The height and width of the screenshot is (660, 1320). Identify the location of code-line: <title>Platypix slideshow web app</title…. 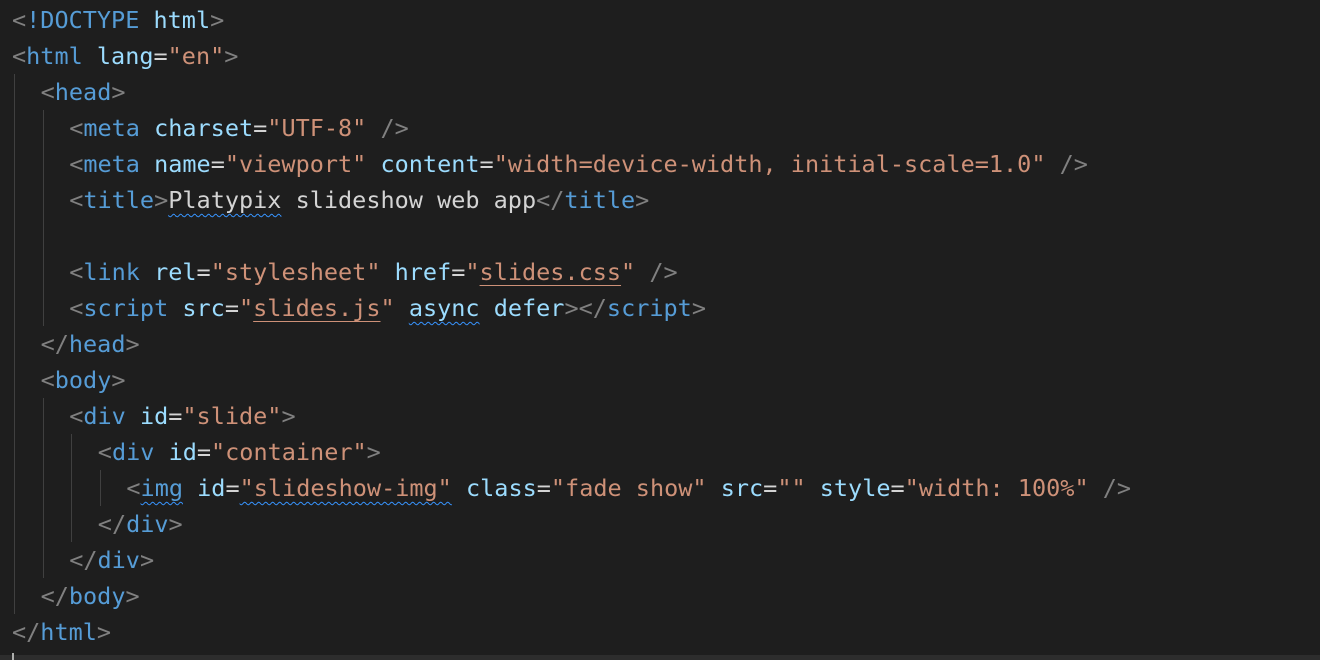
(359, 200).